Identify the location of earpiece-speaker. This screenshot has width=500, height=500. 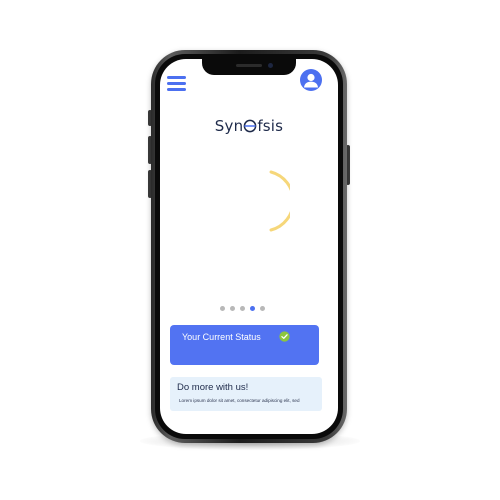
(249, 65).